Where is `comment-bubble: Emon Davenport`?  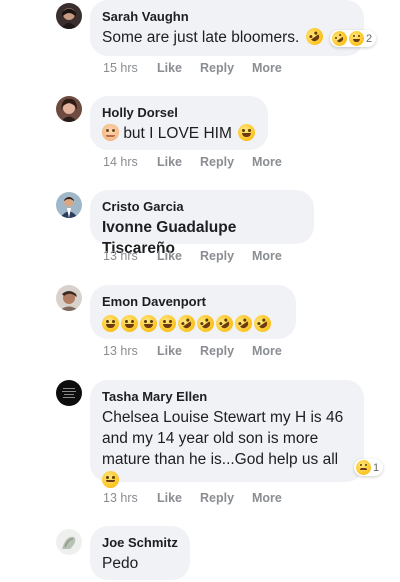
comment-bubble: Emon Davenport is located at coordinates (193, 312).